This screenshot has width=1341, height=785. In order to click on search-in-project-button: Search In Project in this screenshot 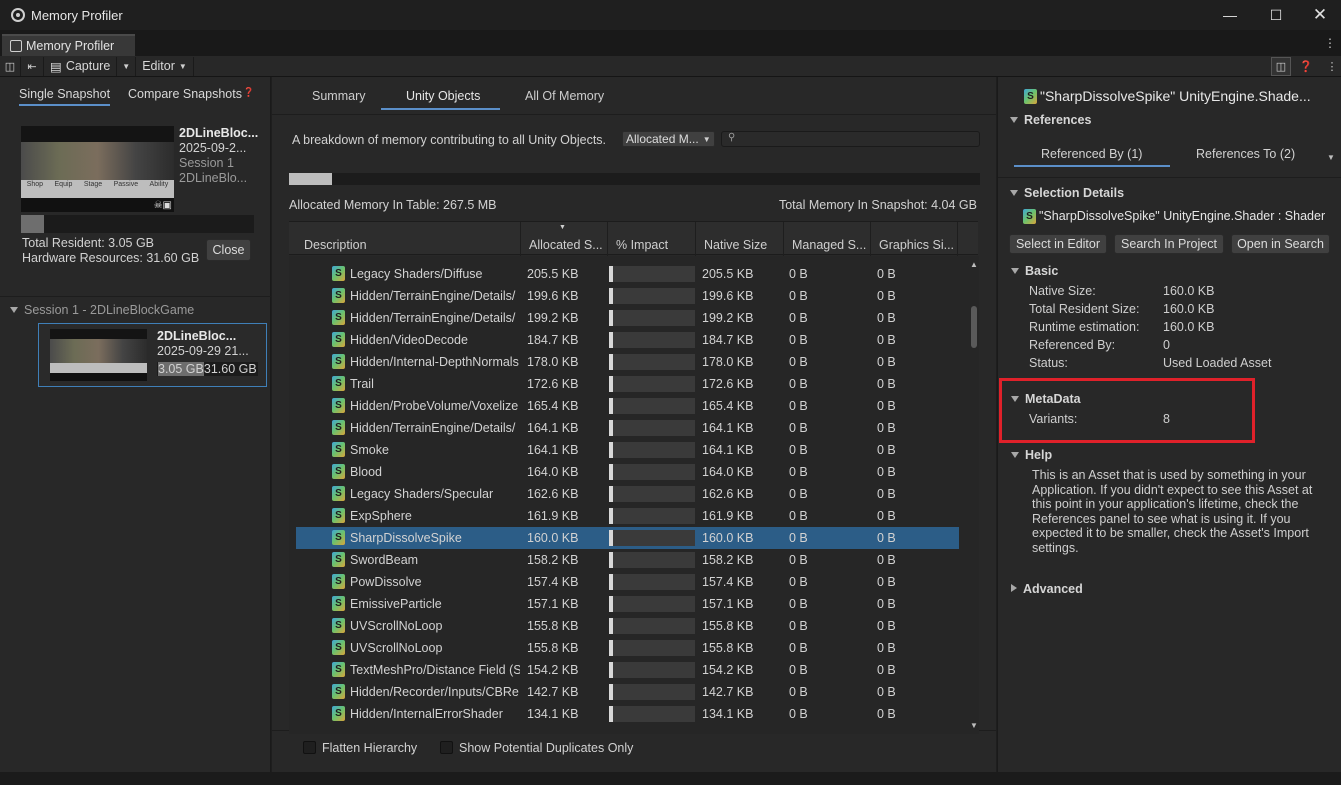, I will do `click(1169, 244)`.